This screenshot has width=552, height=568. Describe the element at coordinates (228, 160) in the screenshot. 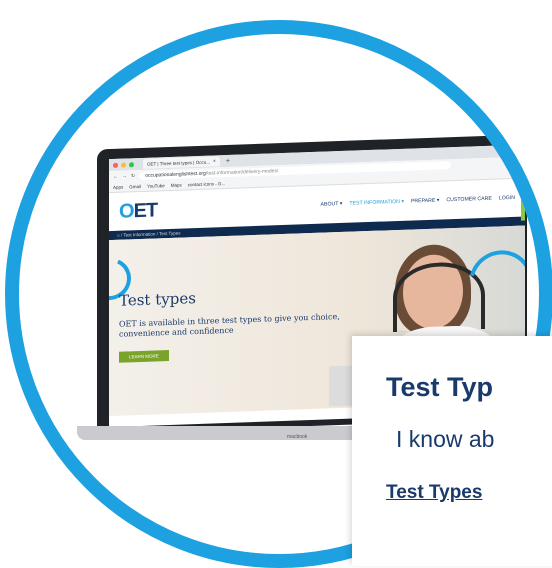

I see `new-tab-icon: +` at that location.